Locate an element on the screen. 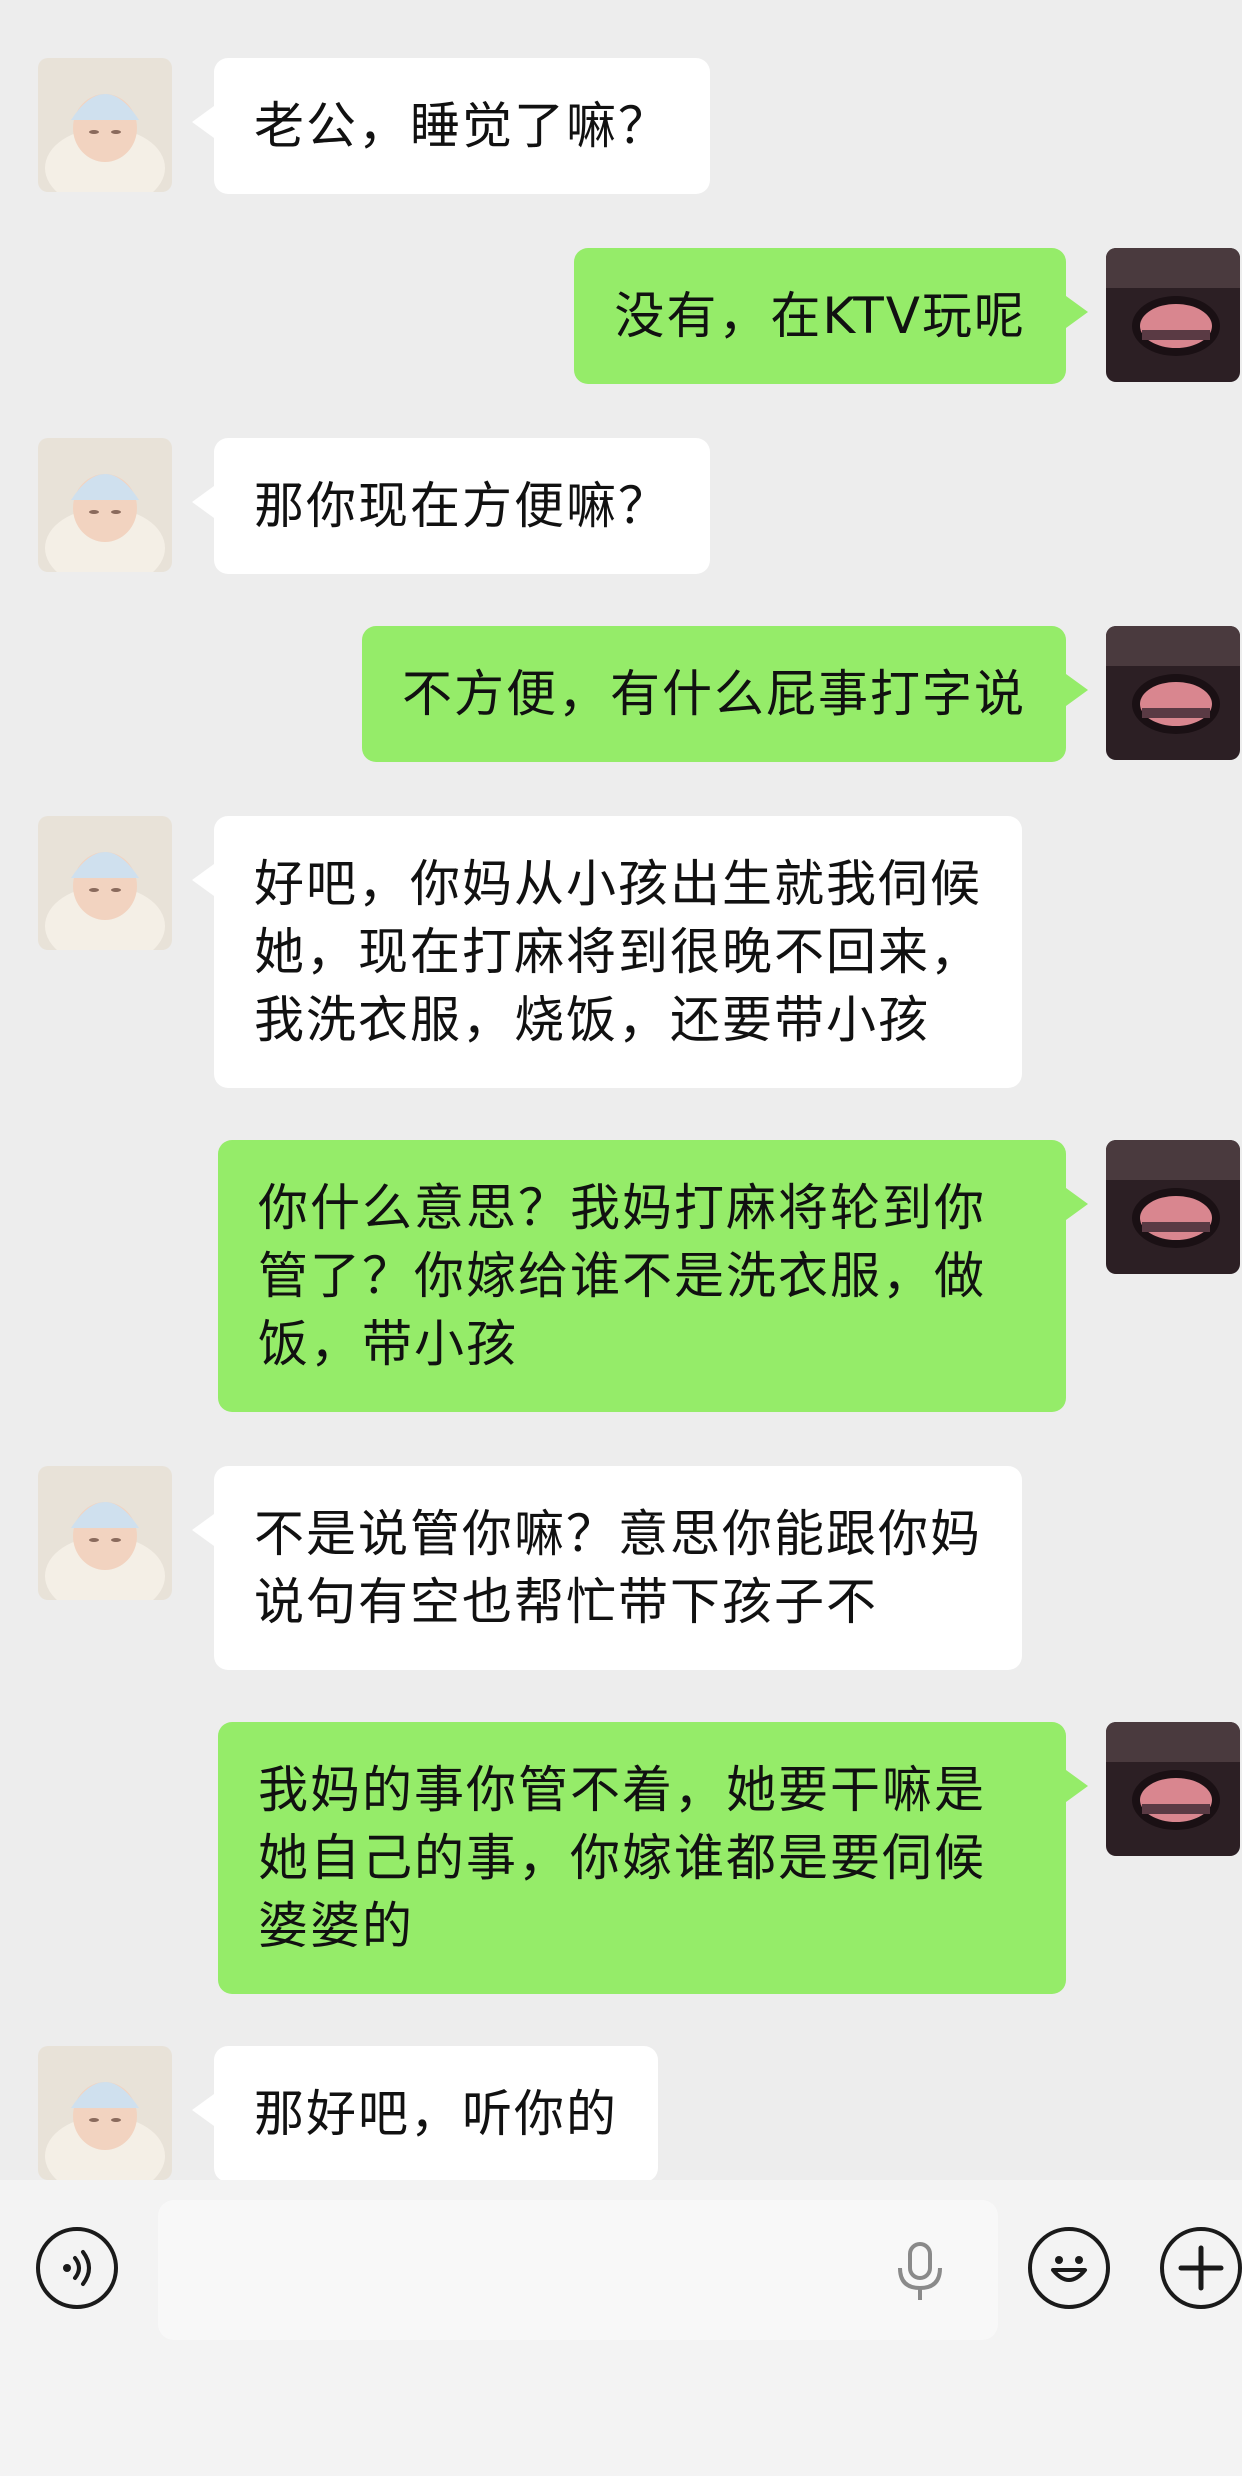  microphone-icon is located at coordinates (920, 2272).